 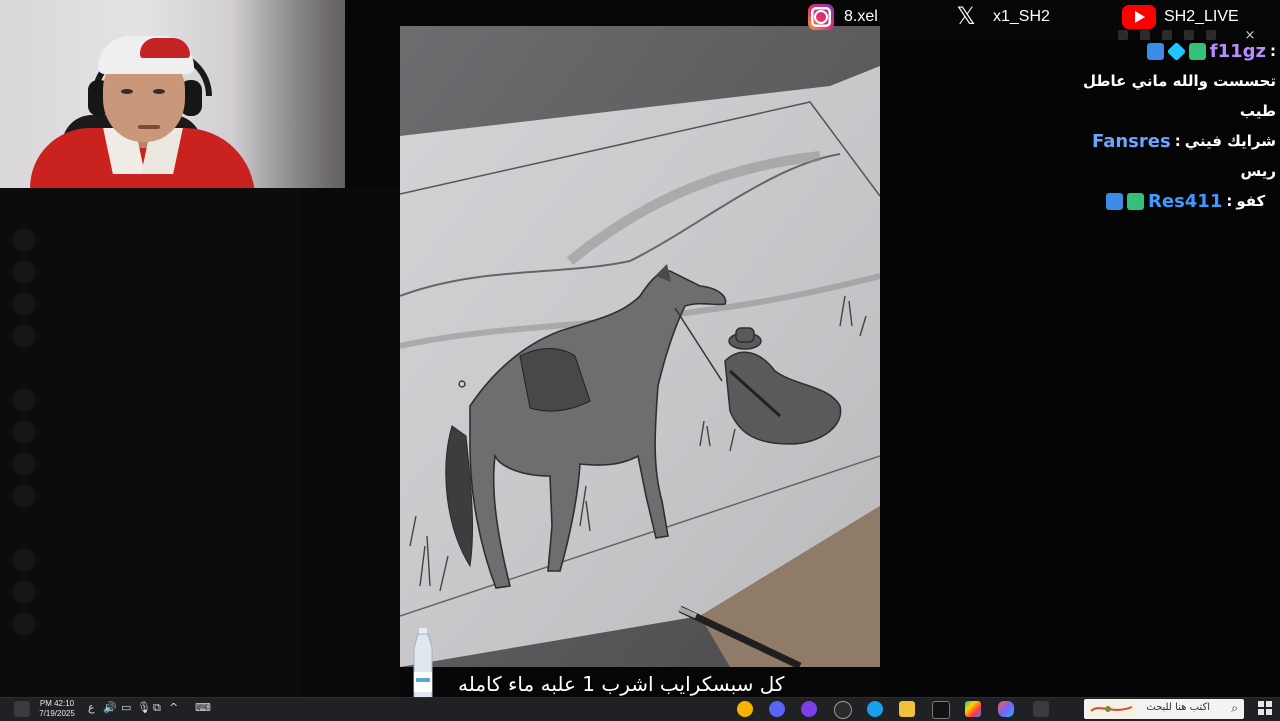 I want to click on stream-caption: كل سبسكرايب اشرب 1 علبه ماء كامله, so click(x=621, y=684).